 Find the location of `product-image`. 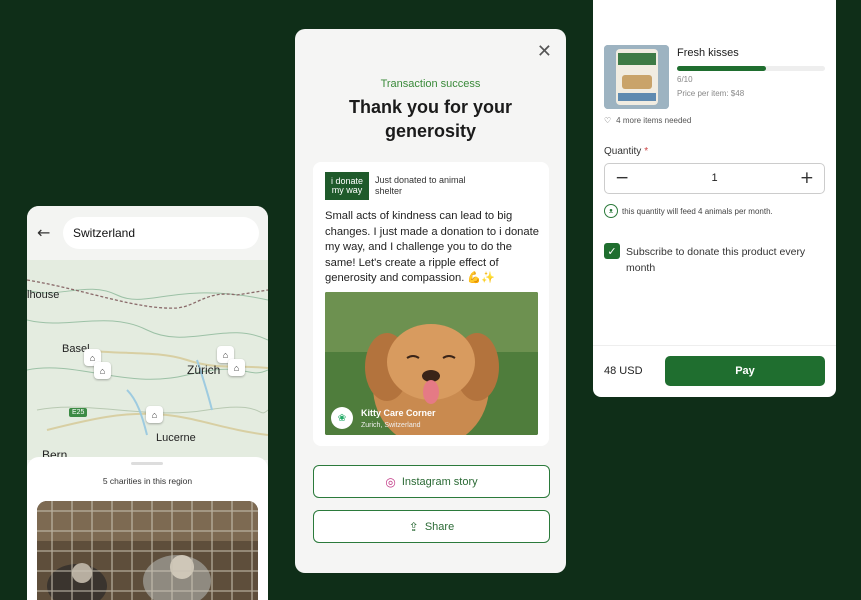

product-image is located at coordinates (636, 77).